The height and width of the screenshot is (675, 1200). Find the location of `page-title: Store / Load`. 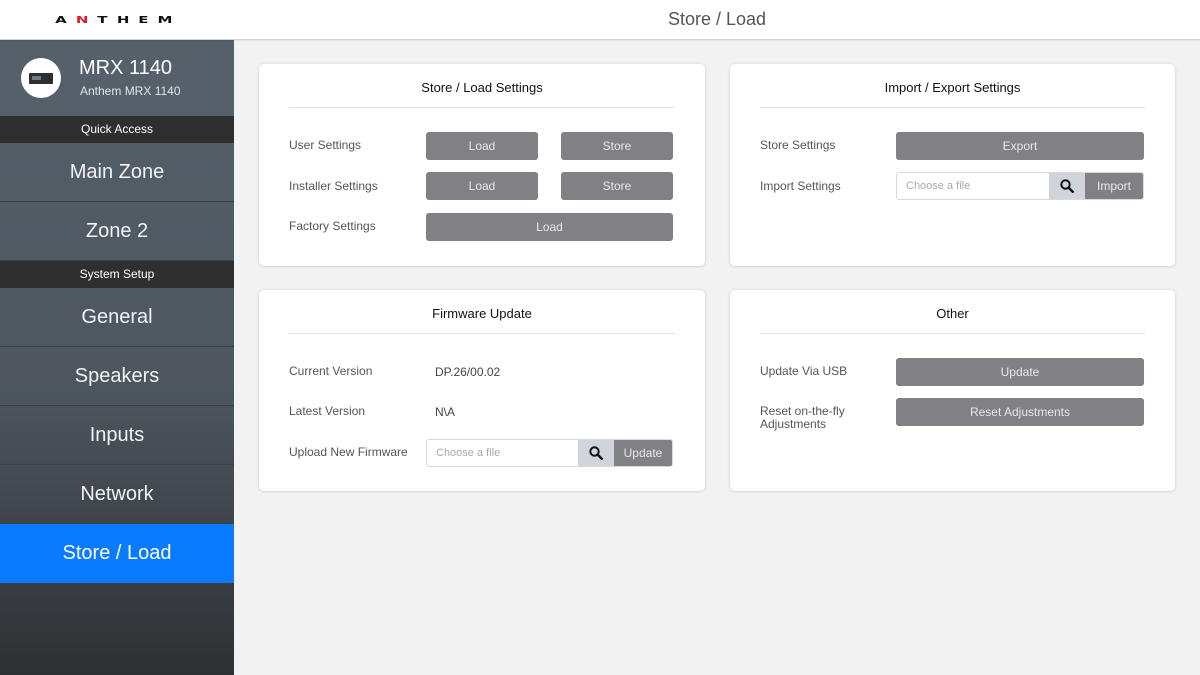

page-title: Store / Load is located at coordinates (717, 19).